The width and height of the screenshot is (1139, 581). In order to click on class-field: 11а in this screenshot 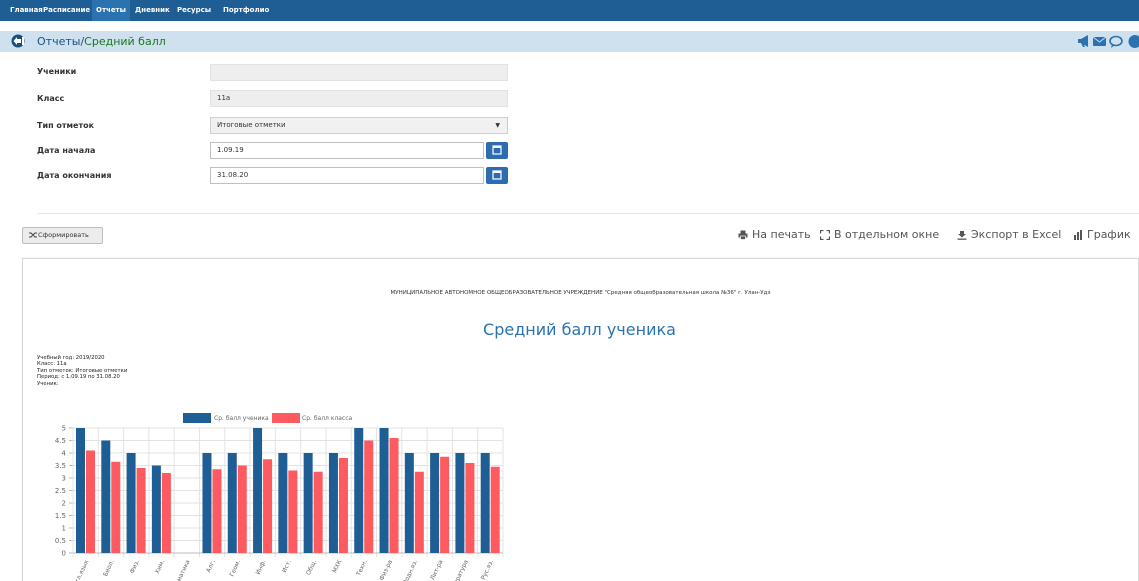, I will do `click(359, 98)`.